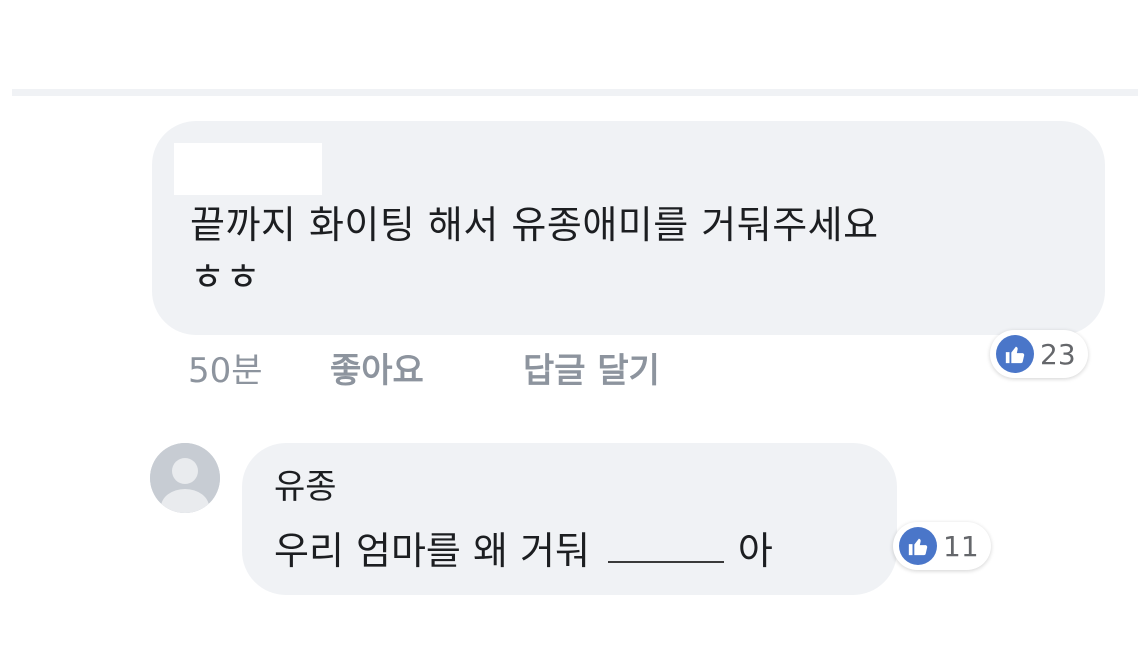 The width and height of the screenshot is (1138, 671). Describe the element at coordinates (225, 371) in the screenshot. I see `comment-timestamp: 50분` at that location.